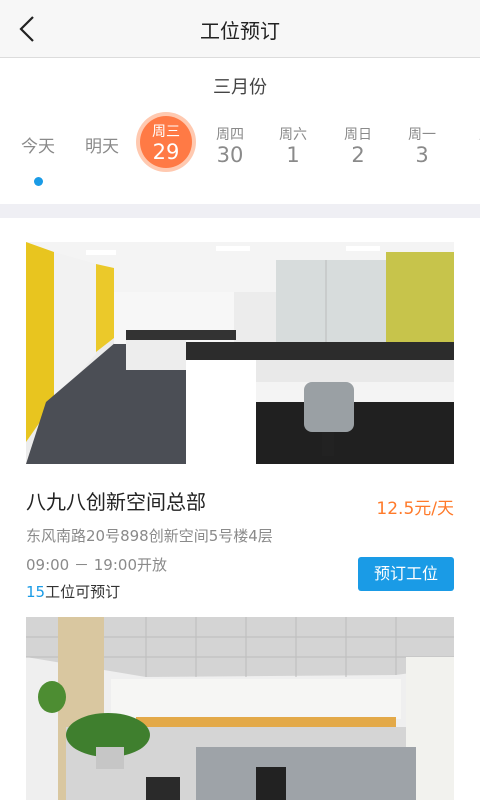 This screenshot has width=480, height=800. I want to click on day-selector: 今天 明天 周三 29 周四 30 周六 1 周日 2 周一 3 周, so click(240, 152).